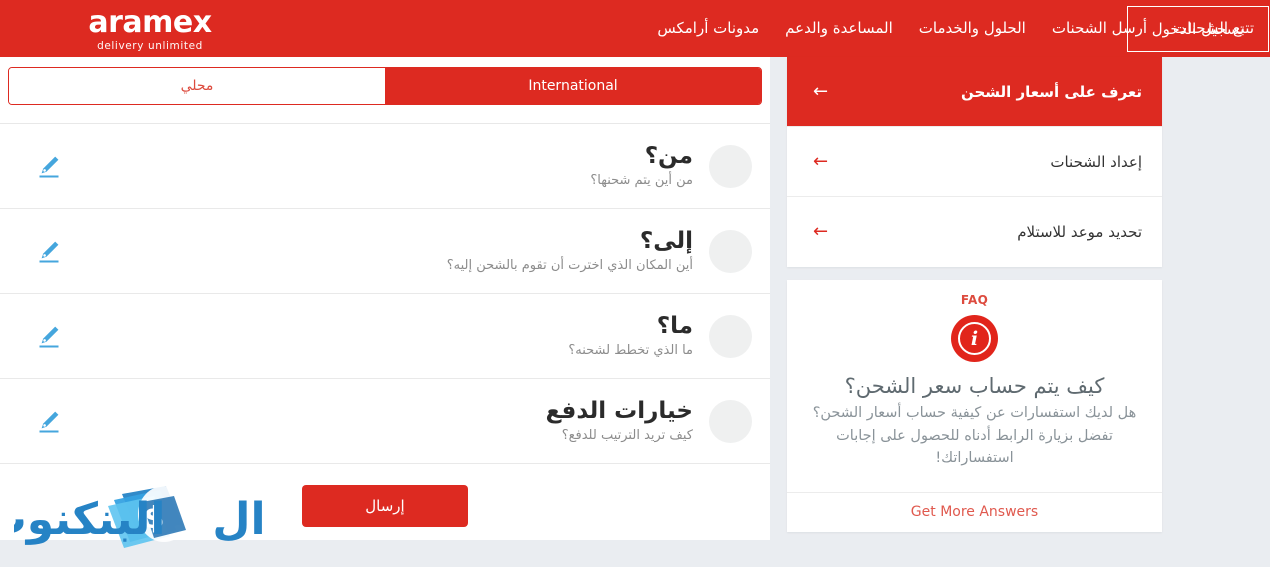 This screenshot has height=567, width=1270. I want to click on nav-item-blogs: مدونات أرامكس, so click(708, 28).